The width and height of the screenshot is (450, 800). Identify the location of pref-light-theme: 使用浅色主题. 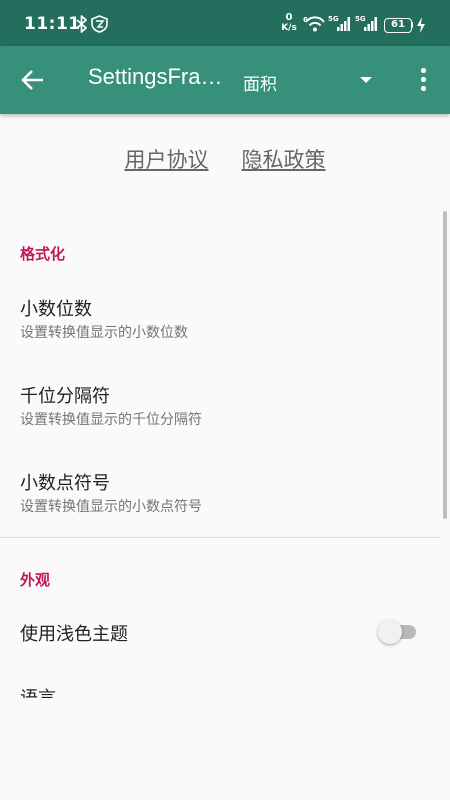
(220, 632).